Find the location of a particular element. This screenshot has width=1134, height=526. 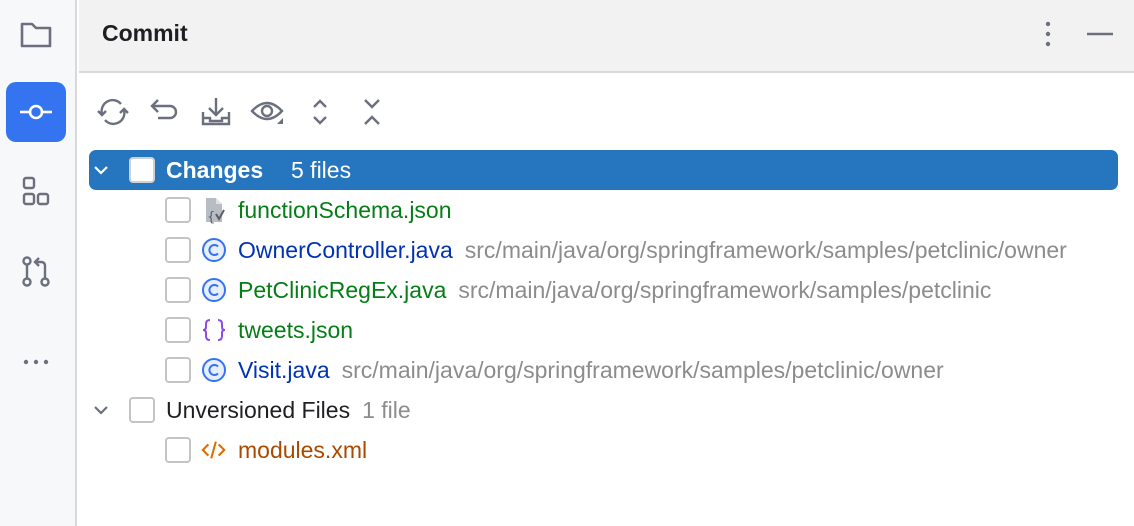

json-schema-icon: { is located at coordinates (215, 210).